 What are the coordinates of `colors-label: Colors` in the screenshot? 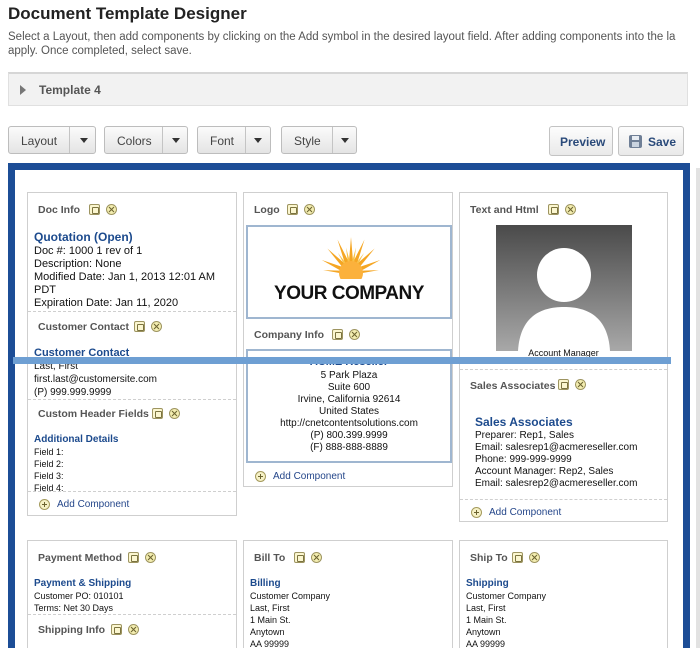 It's located at (134, 141).